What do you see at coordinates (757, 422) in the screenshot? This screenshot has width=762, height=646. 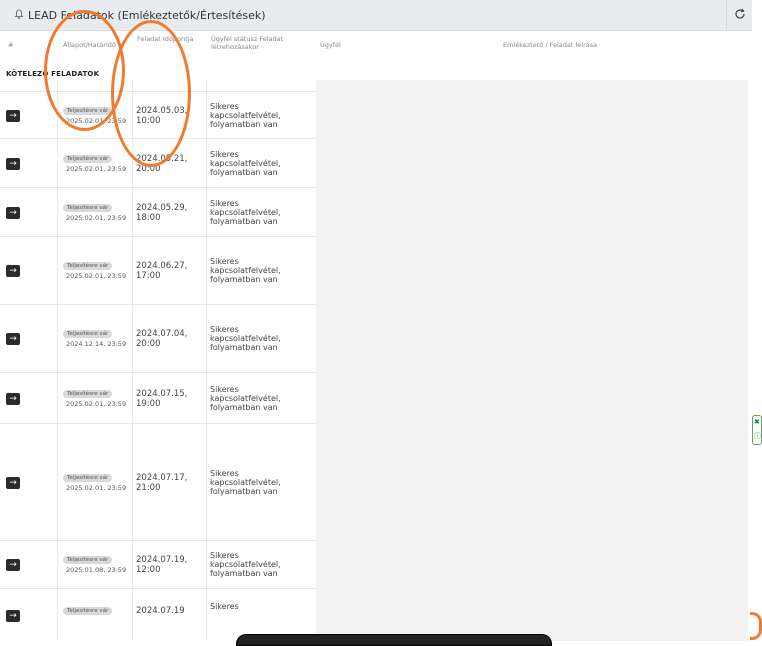 I see `close-icon: ✖` at bounding box center [757, 422].